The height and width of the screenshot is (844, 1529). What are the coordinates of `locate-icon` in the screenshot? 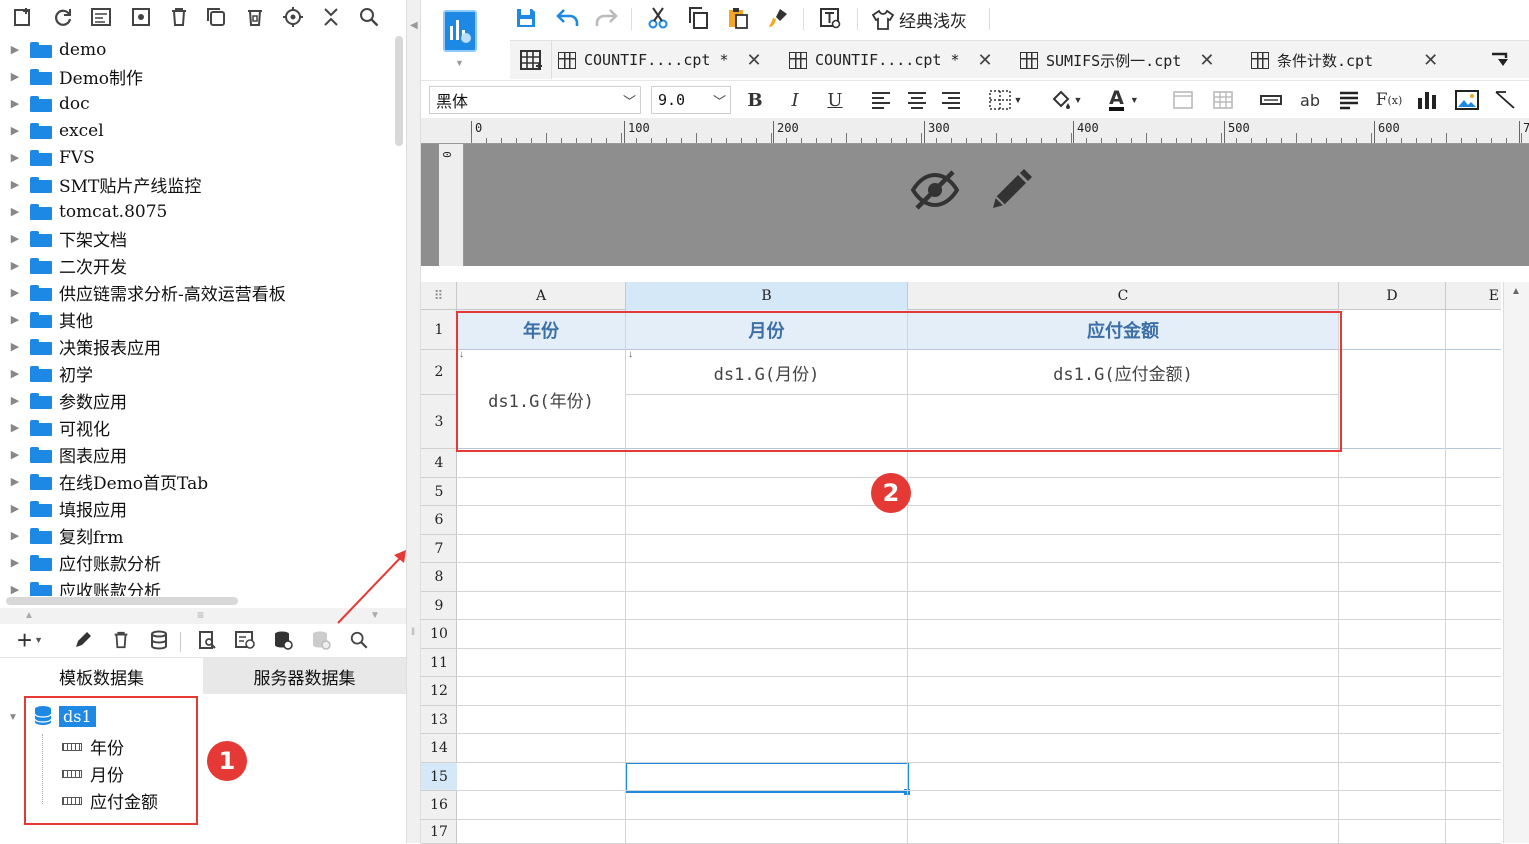 It's located at (293, 17).